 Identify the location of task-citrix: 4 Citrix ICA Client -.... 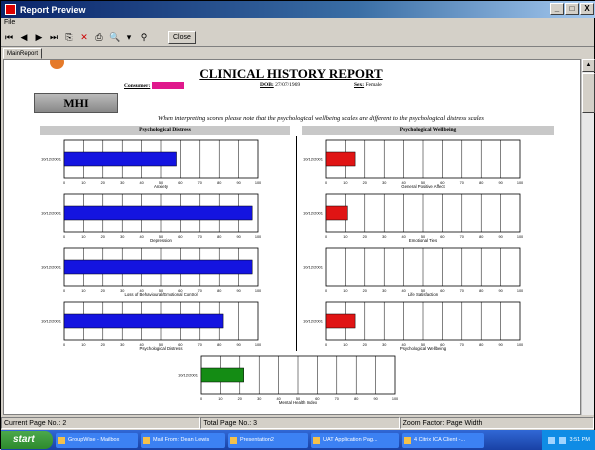
(443, 440).